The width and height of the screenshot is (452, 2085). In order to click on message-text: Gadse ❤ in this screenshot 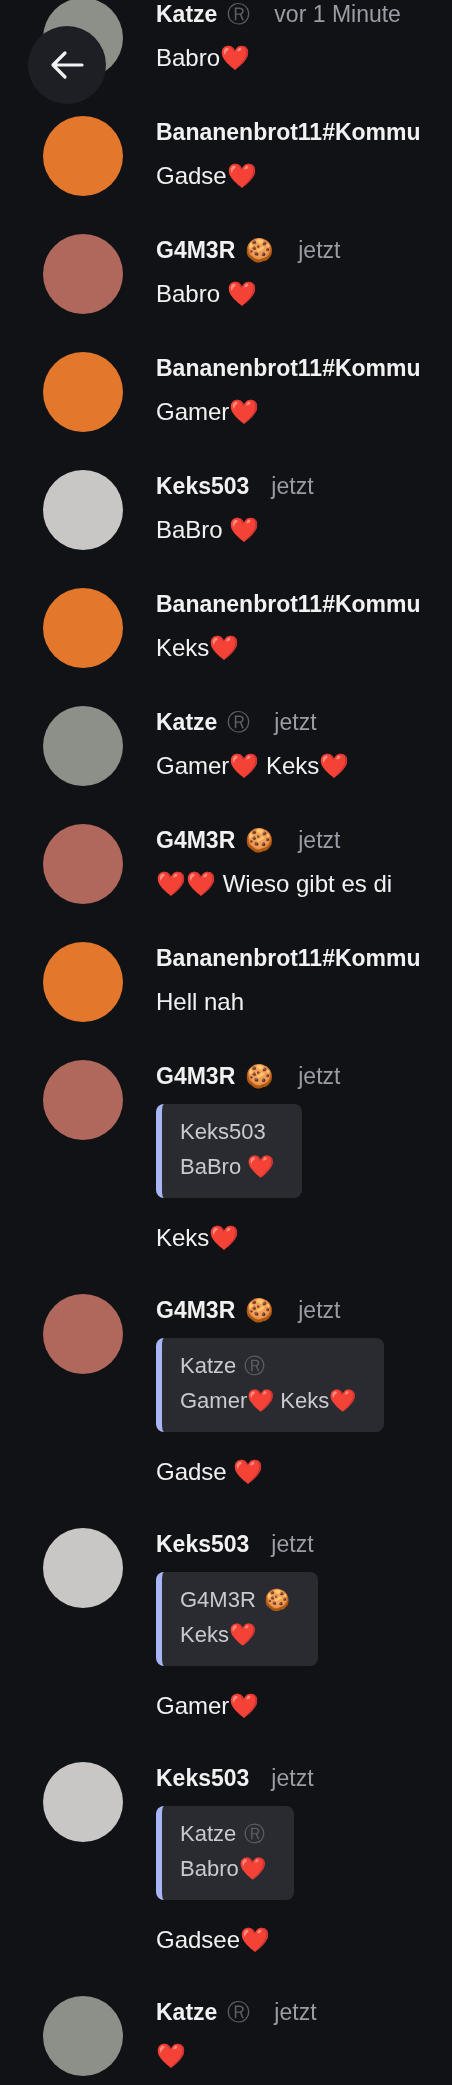, I will do `click(210, 1472)`.